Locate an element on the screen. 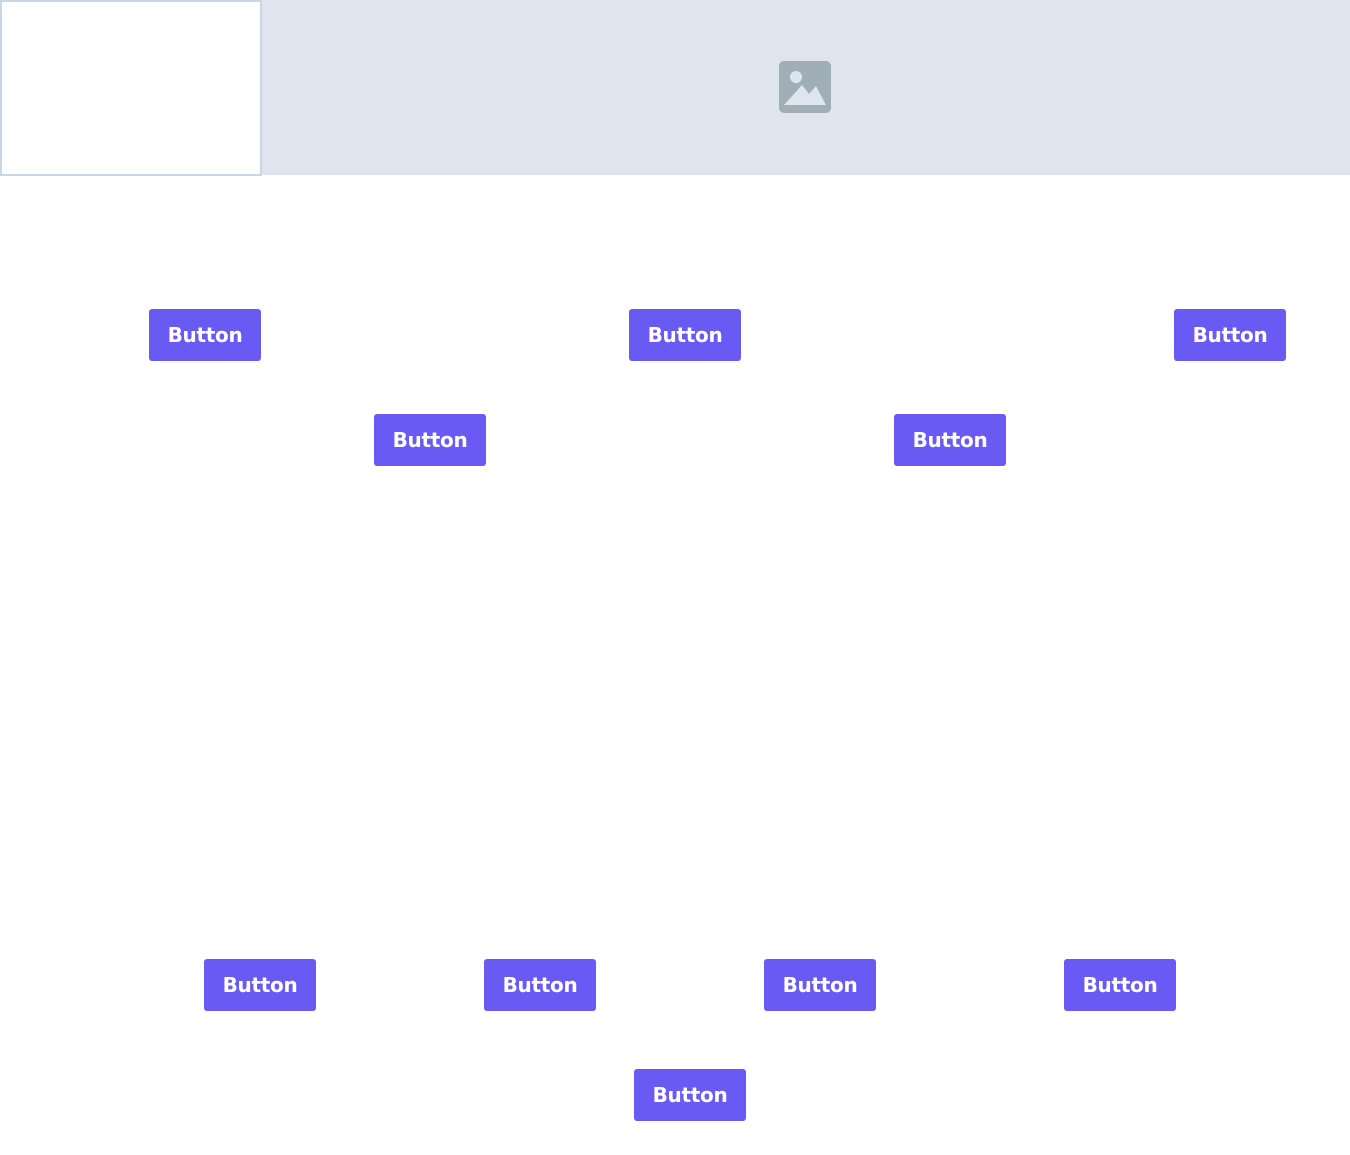 The height and width of the screenshot is (1155, 1350). button-3: Button is located at coordinates (1230, 335).